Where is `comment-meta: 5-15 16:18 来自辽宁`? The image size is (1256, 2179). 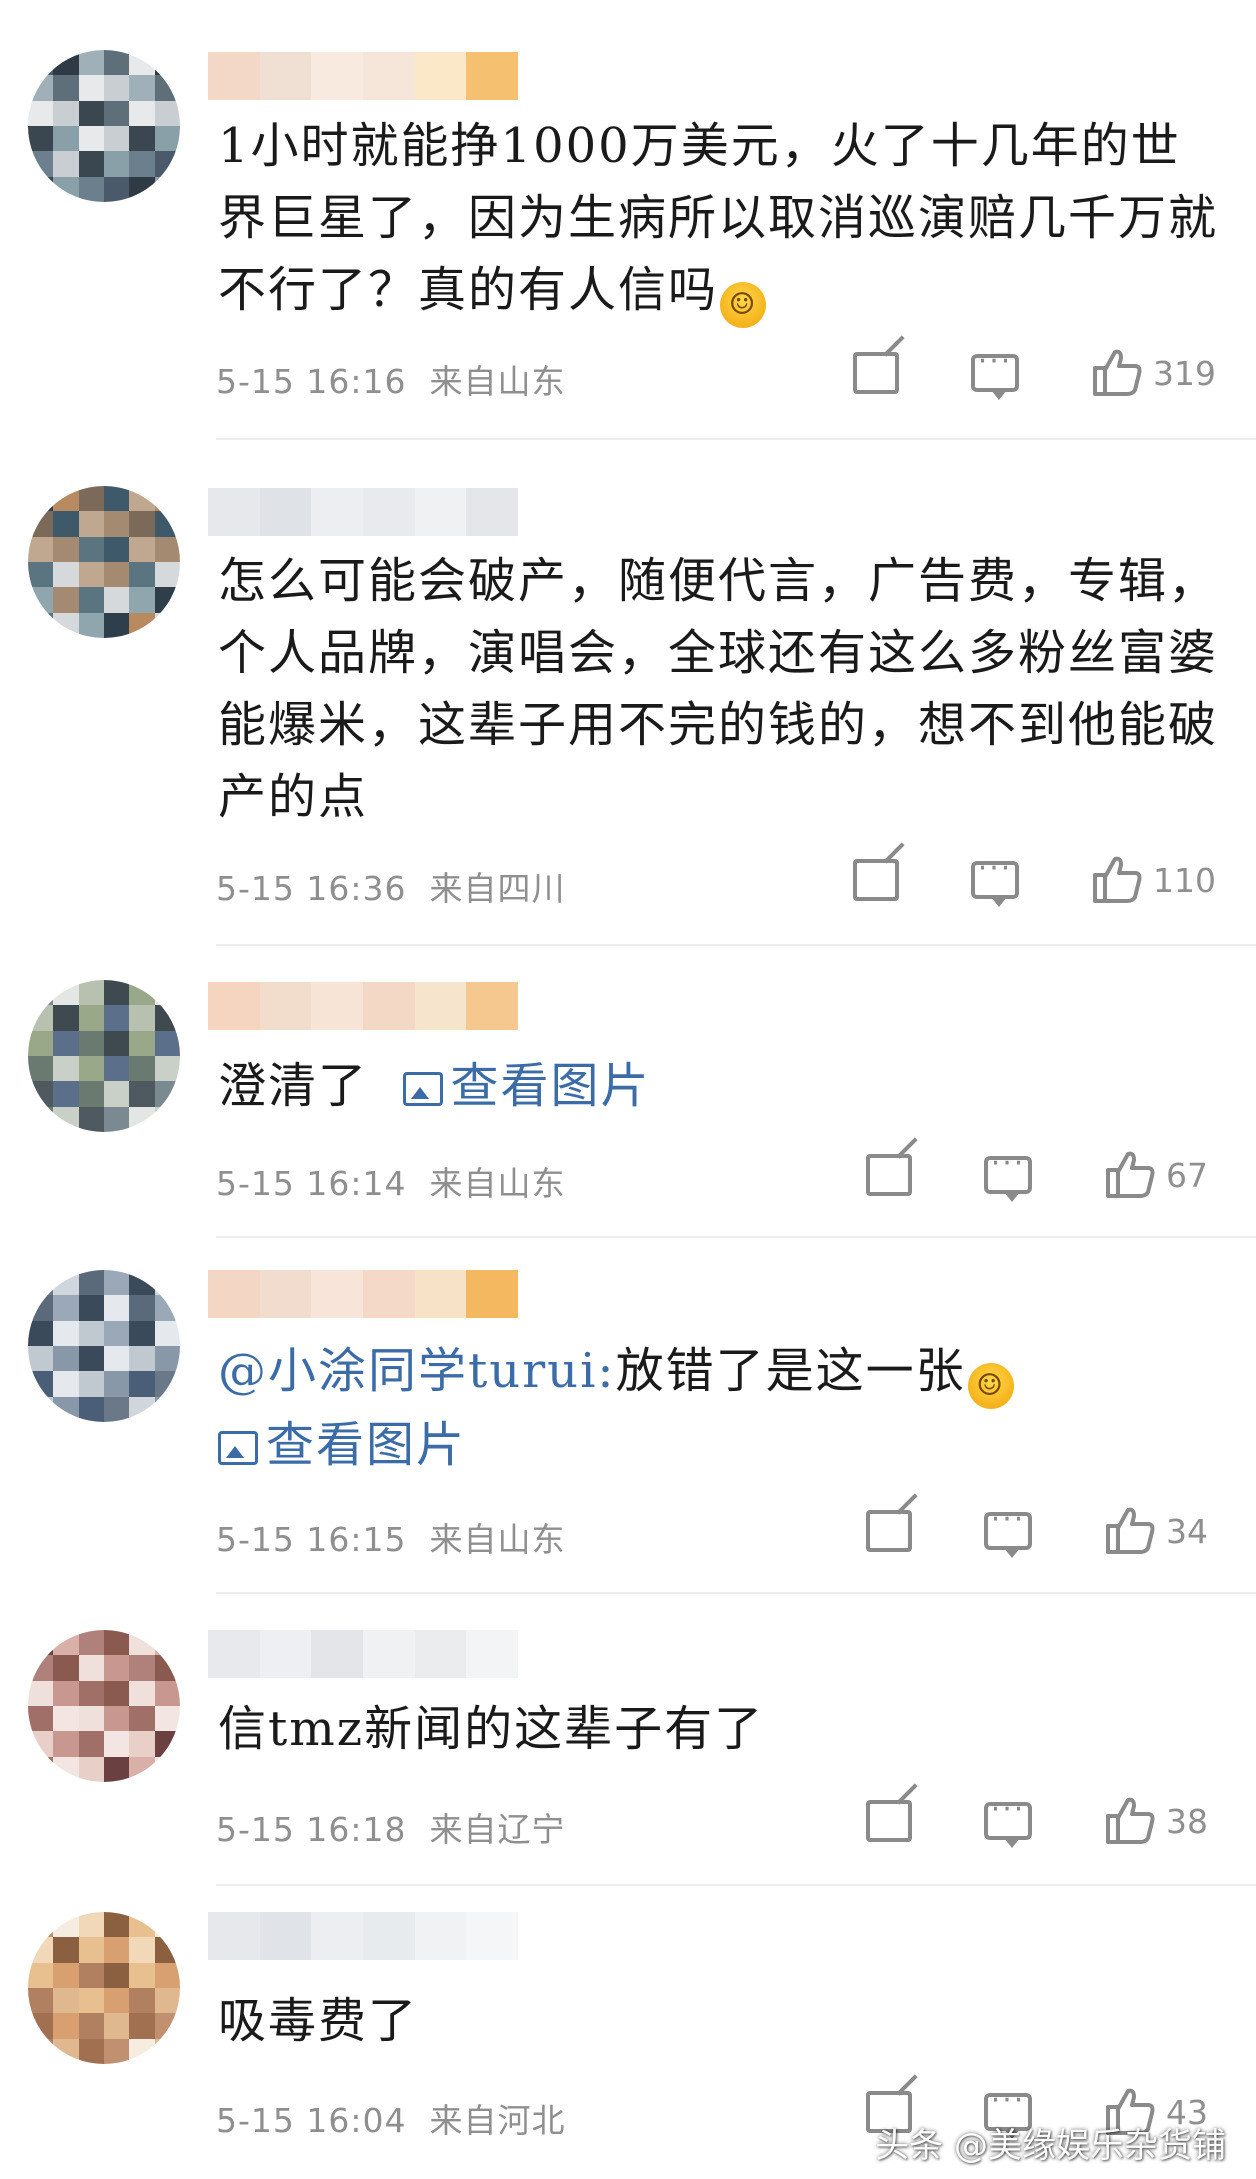 comment-meta: 5-15 16:18 来自辽宁 is located at coordinates (391, 1829).